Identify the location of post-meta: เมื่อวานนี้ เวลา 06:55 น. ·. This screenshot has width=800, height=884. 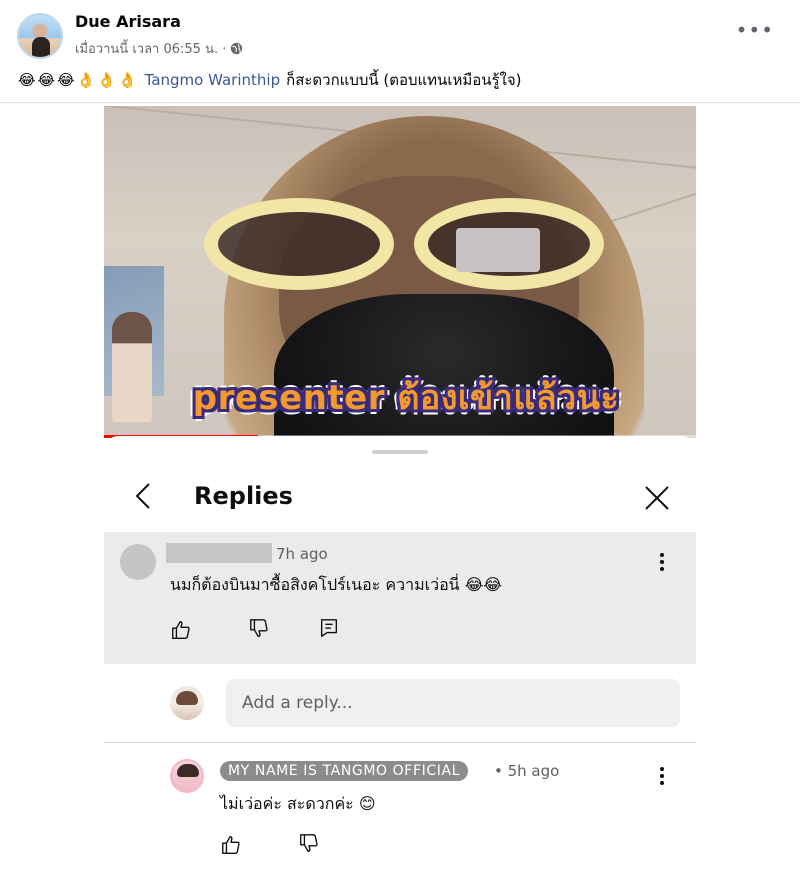
(159, 48).